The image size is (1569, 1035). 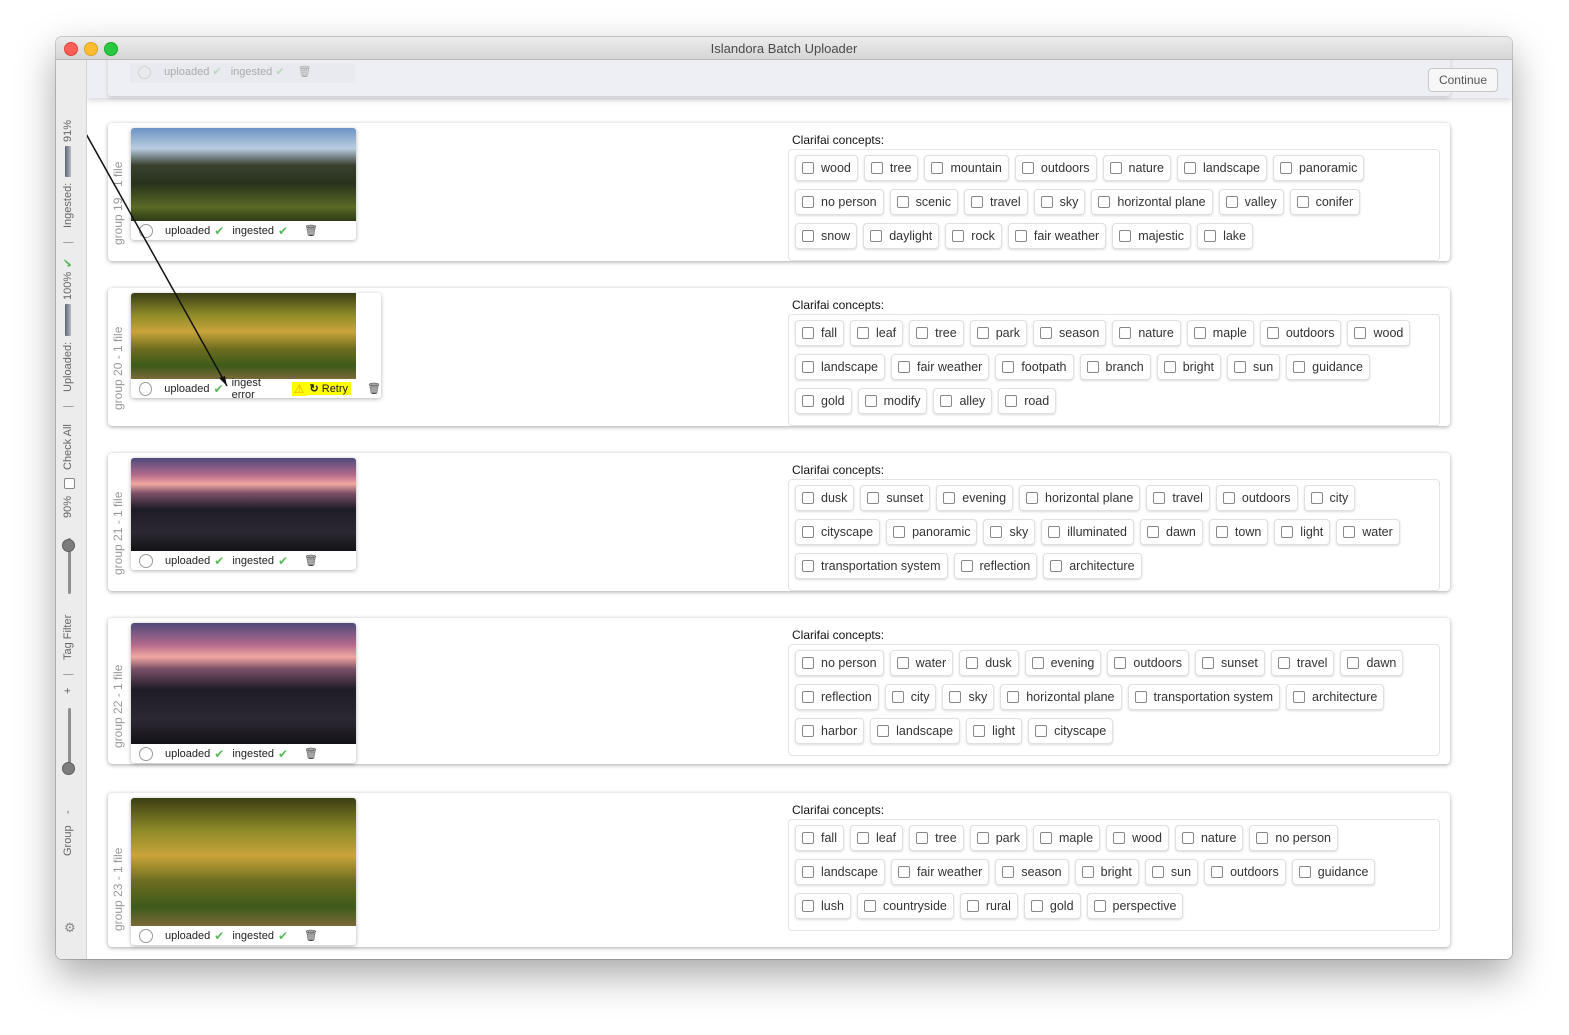 I want to click on concept-chip: town, so click(x=1238, y=532).